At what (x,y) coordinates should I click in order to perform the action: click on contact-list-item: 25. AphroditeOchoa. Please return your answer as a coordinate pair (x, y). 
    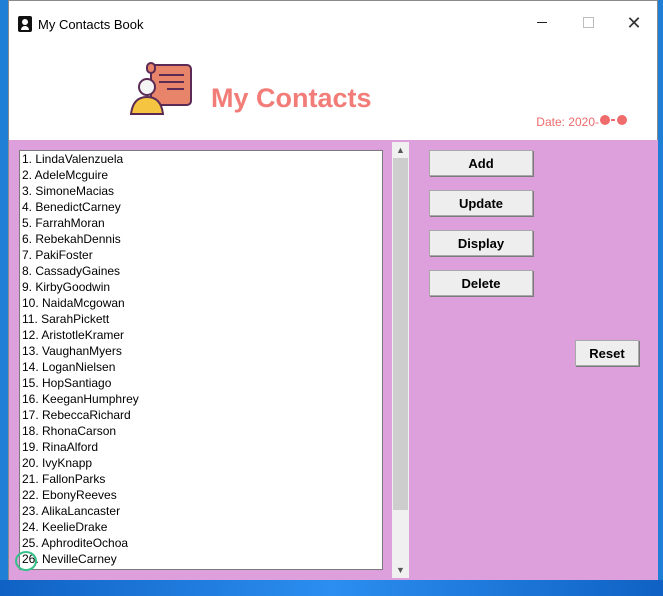
    Looking at the image, I should click on (201, 543).